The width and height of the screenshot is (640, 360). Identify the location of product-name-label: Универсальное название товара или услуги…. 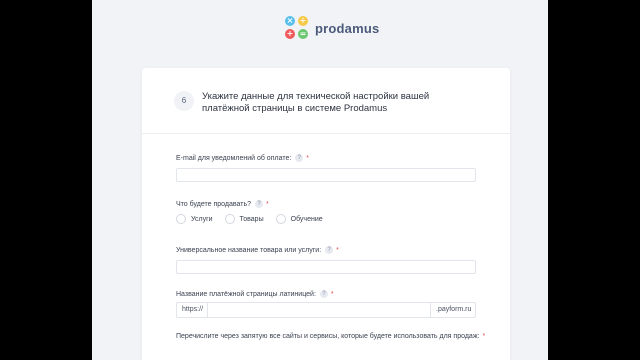
(257, 250).